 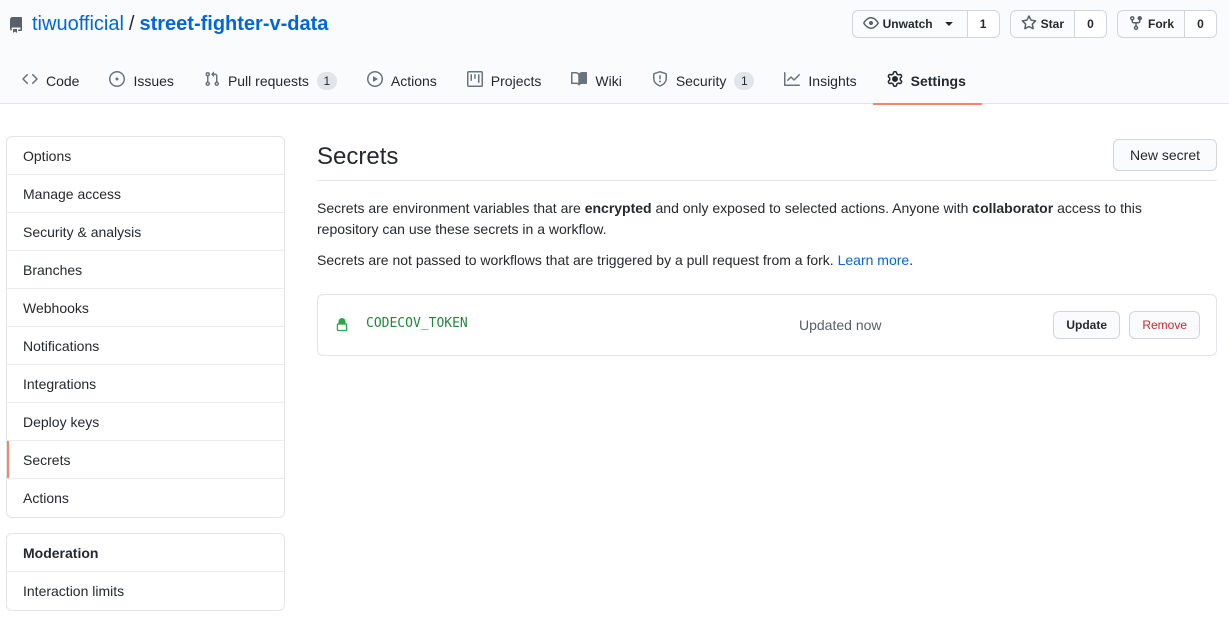 I want to click on play-icon, so click(x=374, y=80).